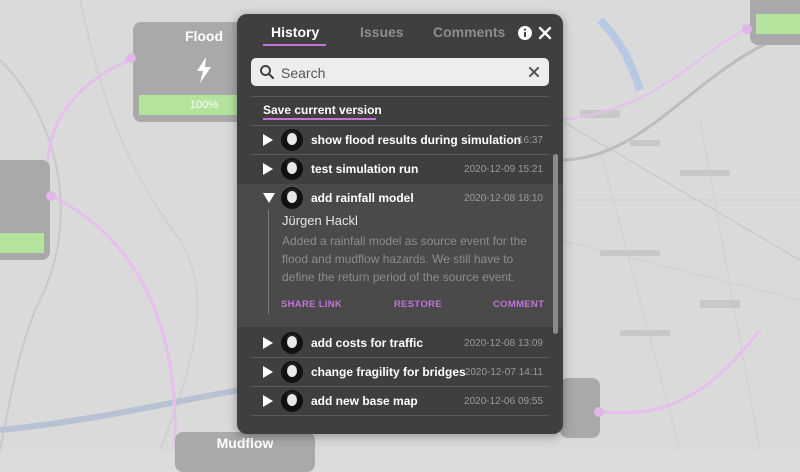  I want to click on save-version-button: Save current version, so click(322, 110).